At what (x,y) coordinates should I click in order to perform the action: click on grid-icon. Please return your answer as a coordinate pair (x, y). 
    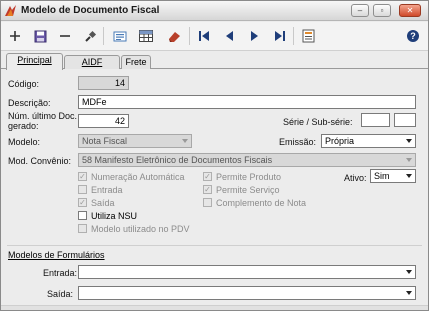
    Looking at the image, I should click on (146, 36).